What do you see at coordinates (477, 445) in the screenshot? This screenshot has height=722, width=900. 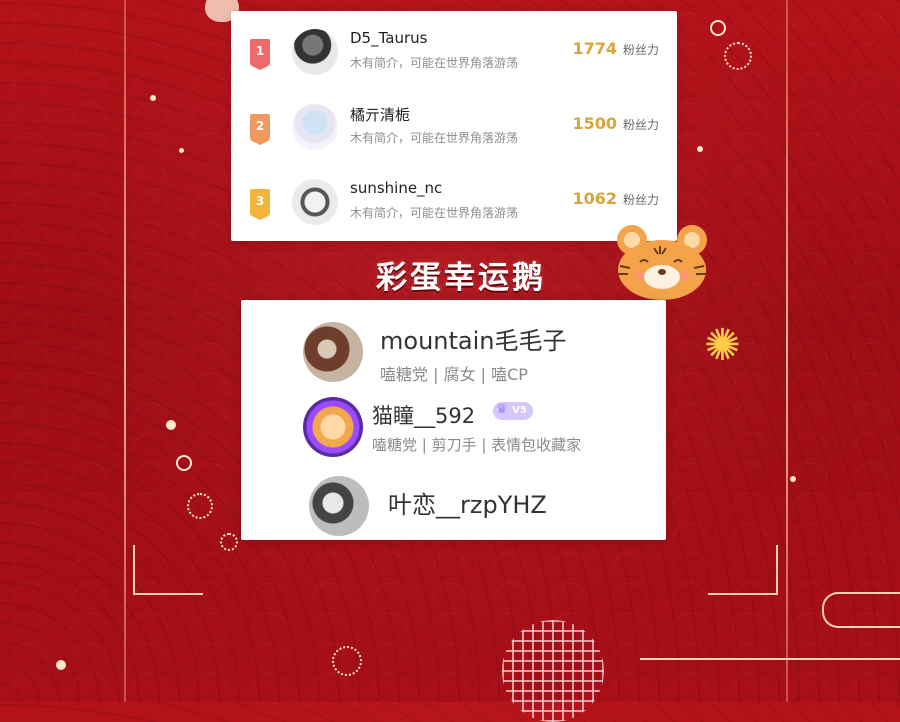 I see `winner-tags: 嗑糖党 | 剪刀手 | 表情包收藏家` at bounding box center [477, 445].